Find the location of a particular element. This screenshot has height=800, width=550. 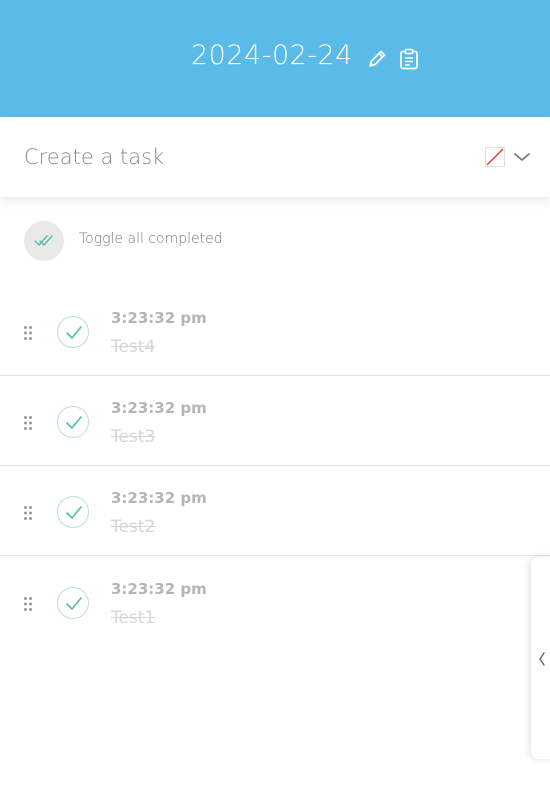

double-check-icon is located at coordinates (43, 240).